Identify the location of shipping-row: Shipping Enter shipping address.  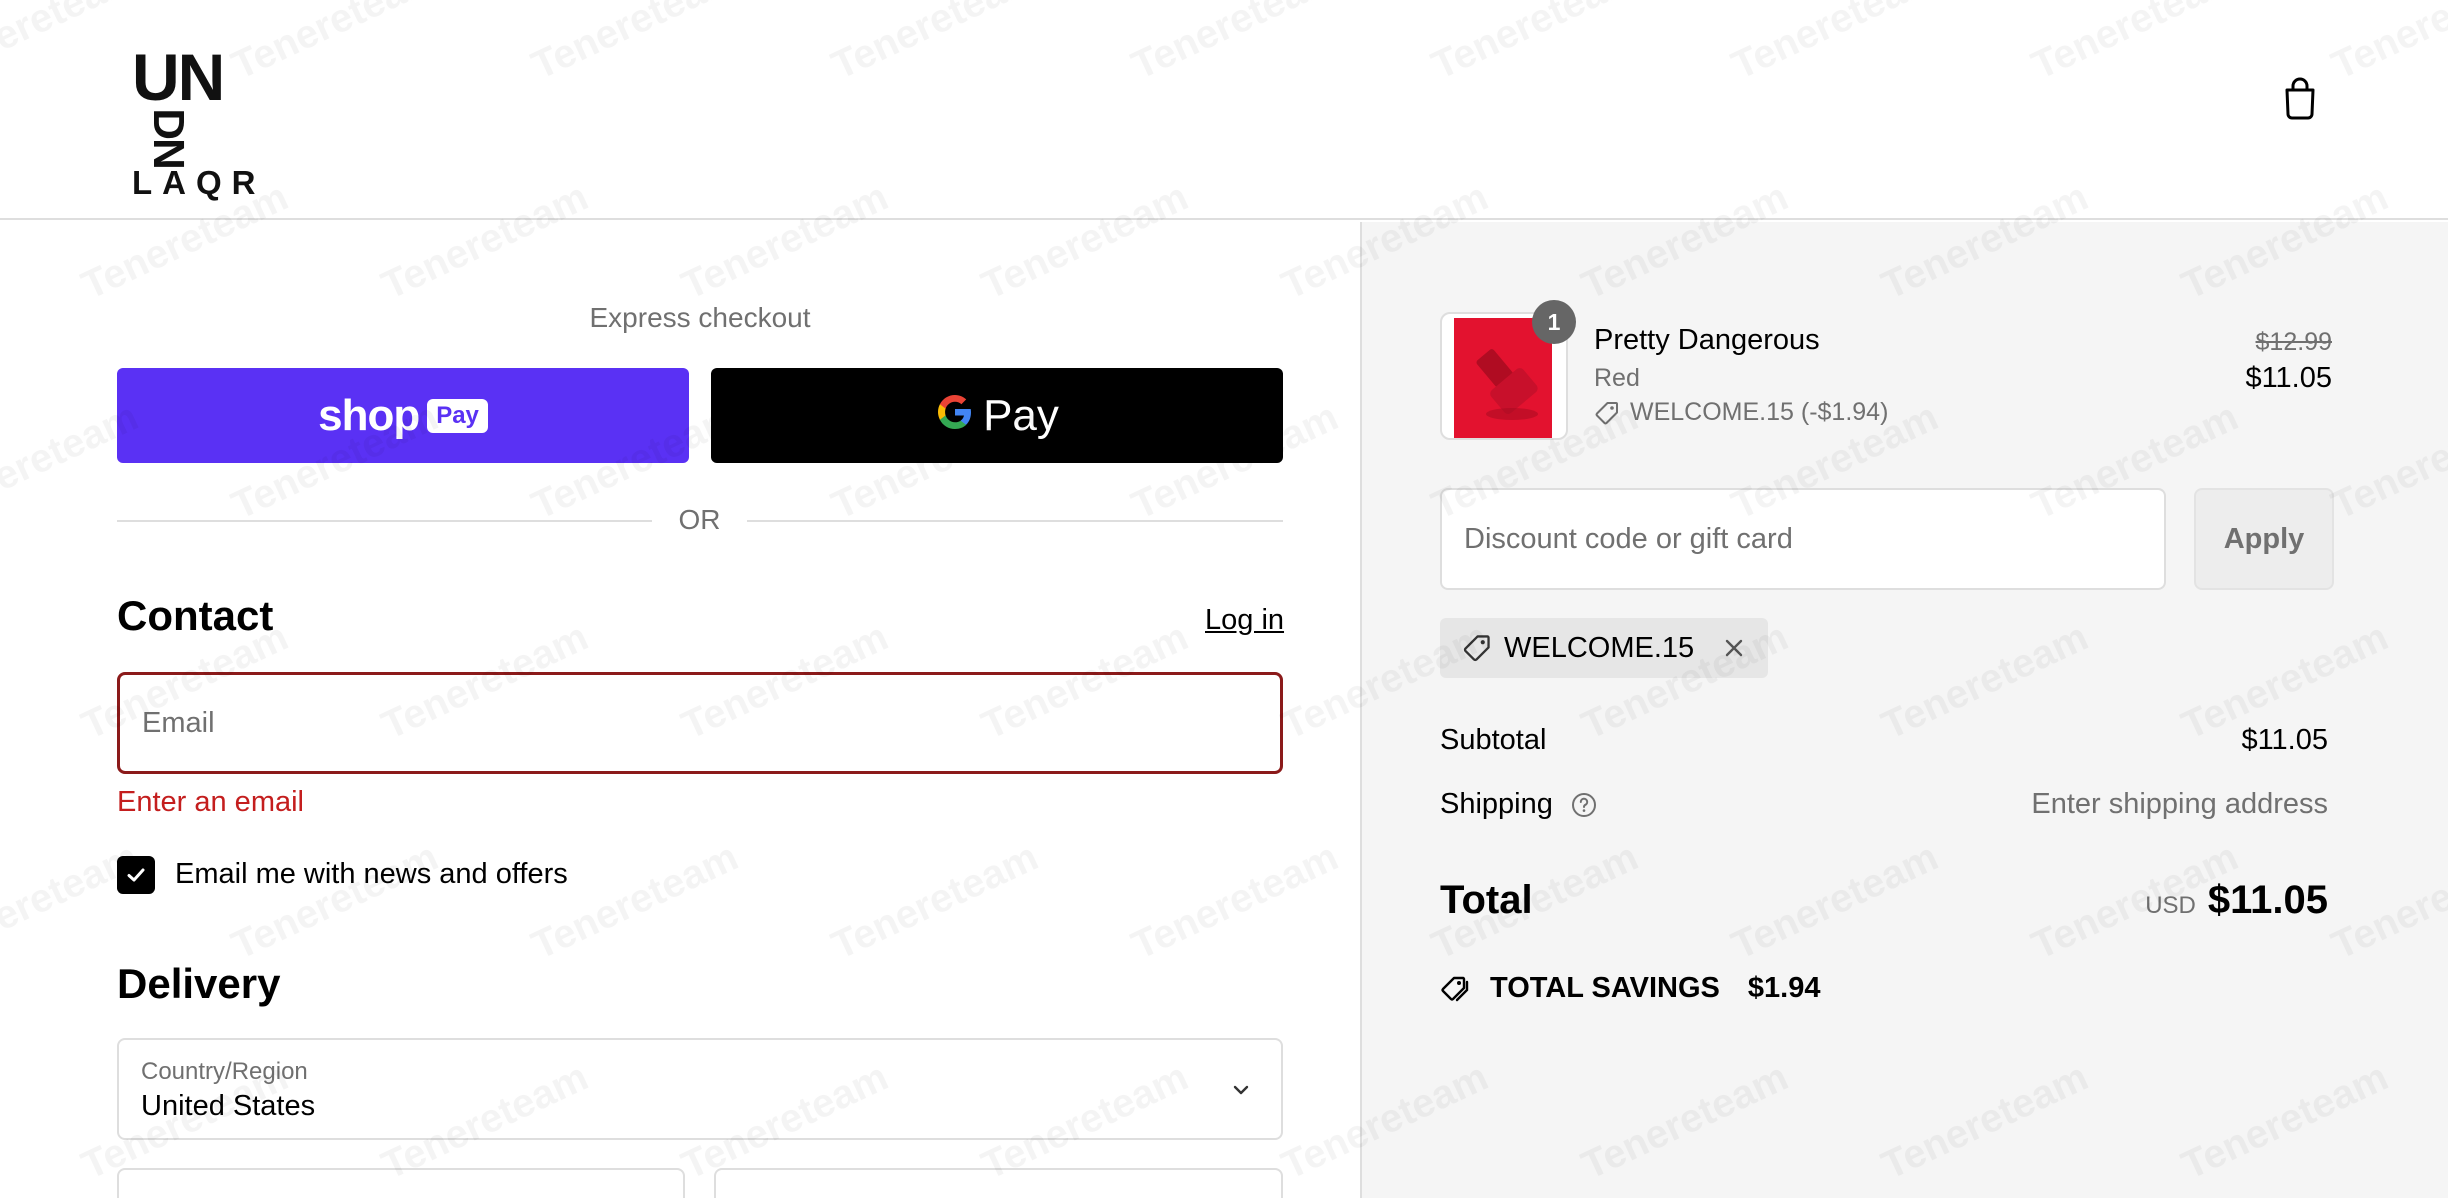
(1884, 804).